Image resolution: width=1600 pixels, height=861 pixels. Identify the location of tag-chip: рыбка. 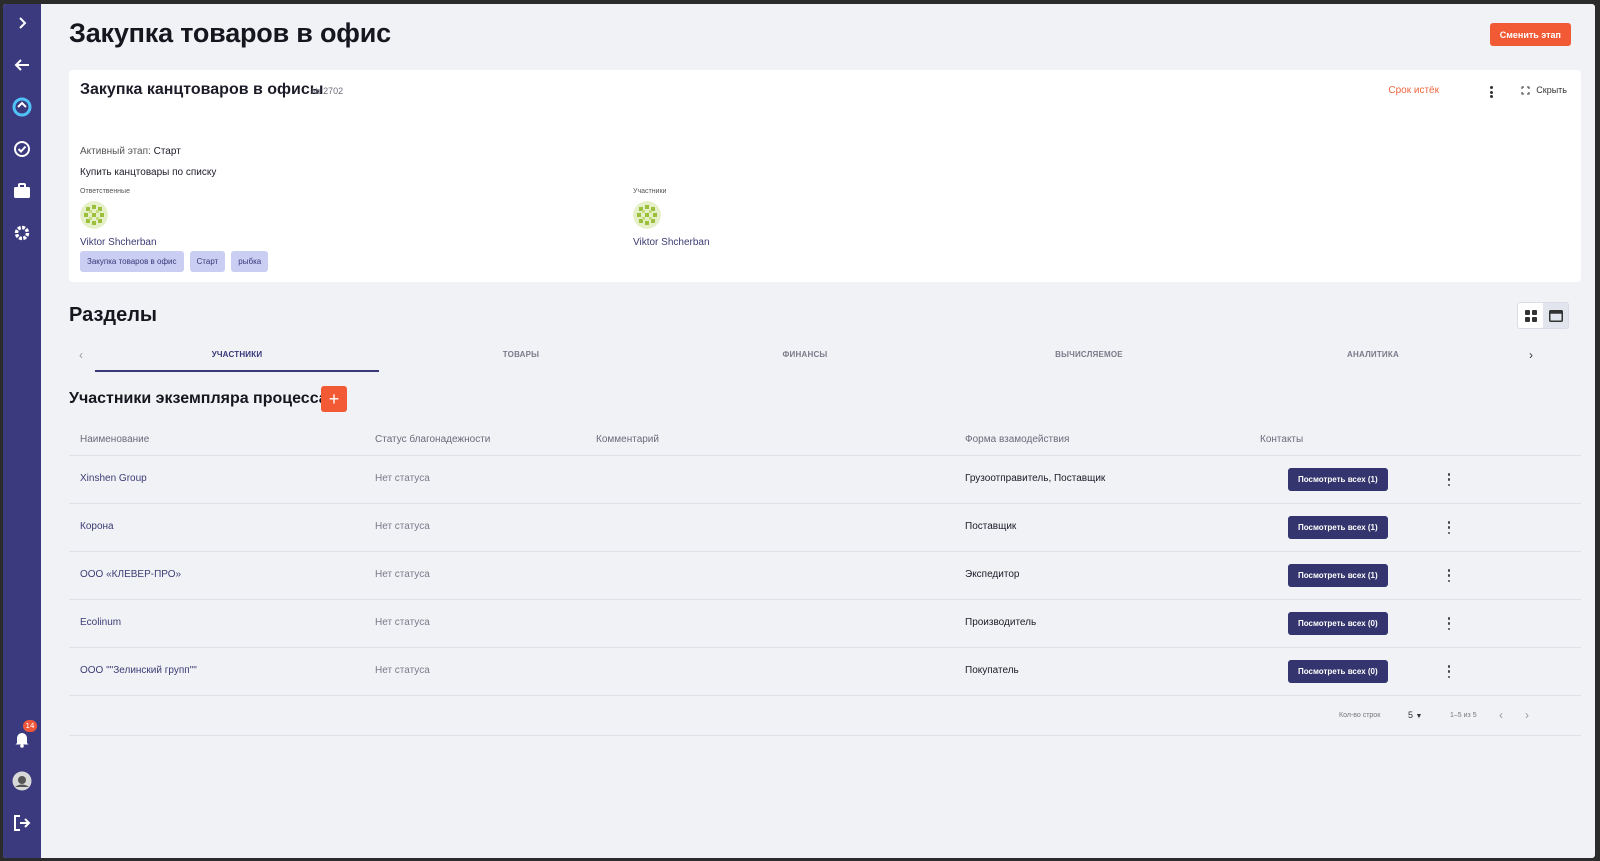
(250, 261).